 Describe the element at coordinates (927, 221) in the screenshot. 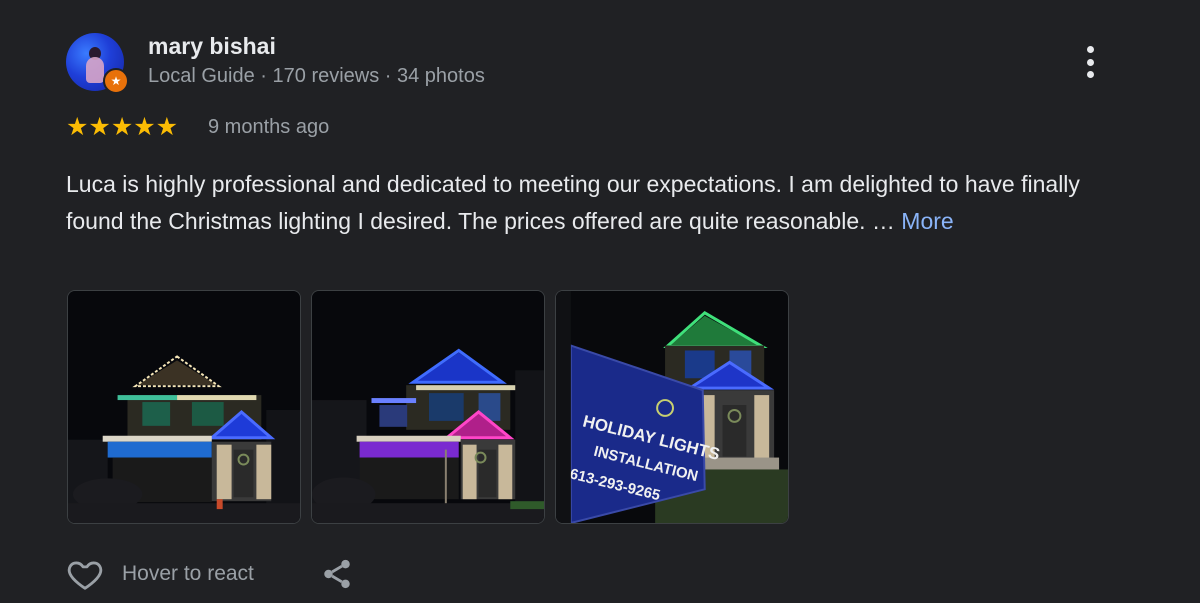

I see `more-link: More` at that location.